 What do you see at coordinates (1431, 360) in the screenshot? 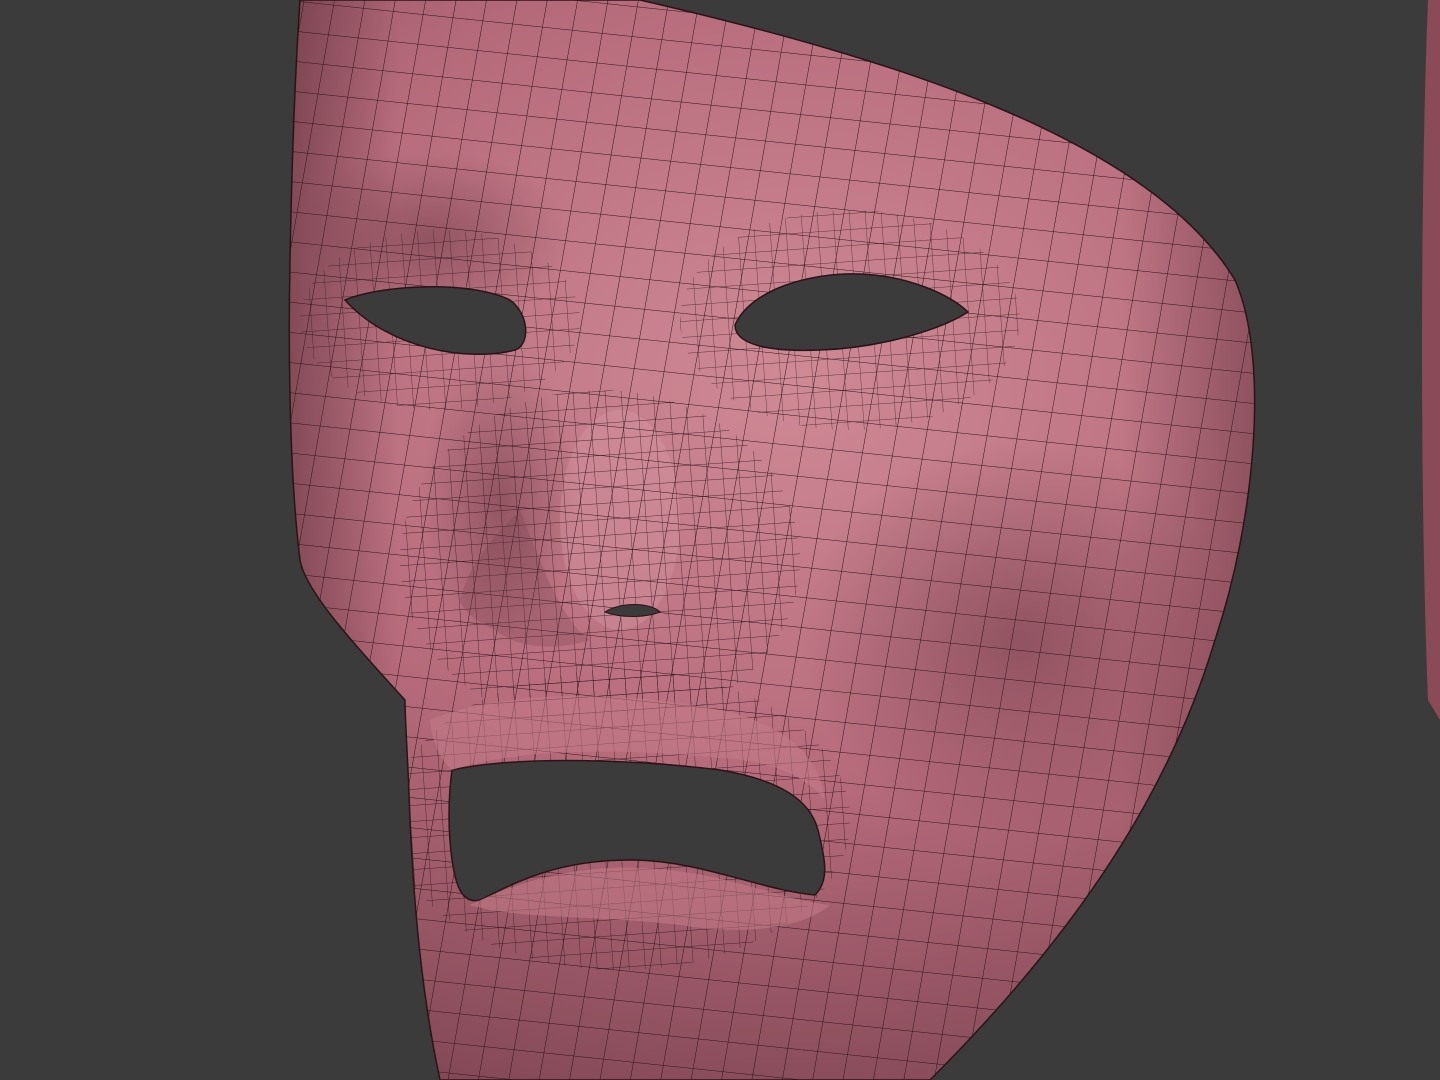
I see `adjacent-object-edge` at bounding box center [1431, 360].